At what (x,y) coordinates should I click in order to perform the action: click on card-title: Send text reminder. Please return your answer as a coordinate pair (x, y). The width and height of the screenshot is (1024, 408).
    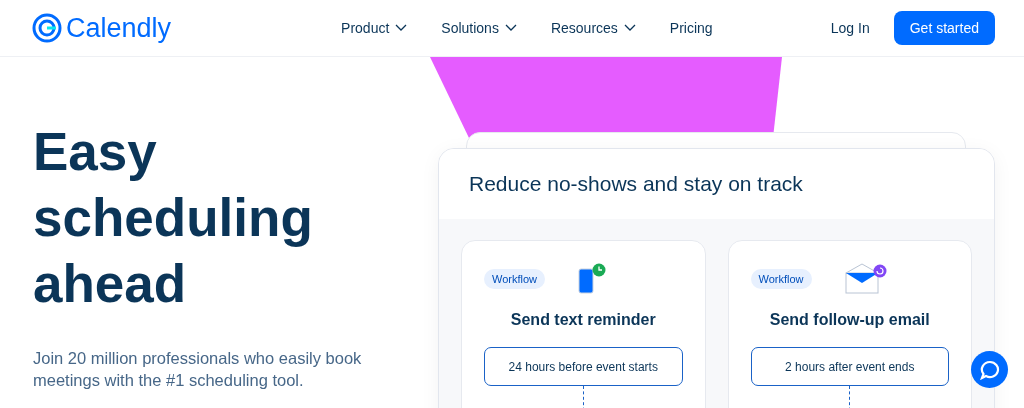
    Looking at the image, I should click on (583, 320).